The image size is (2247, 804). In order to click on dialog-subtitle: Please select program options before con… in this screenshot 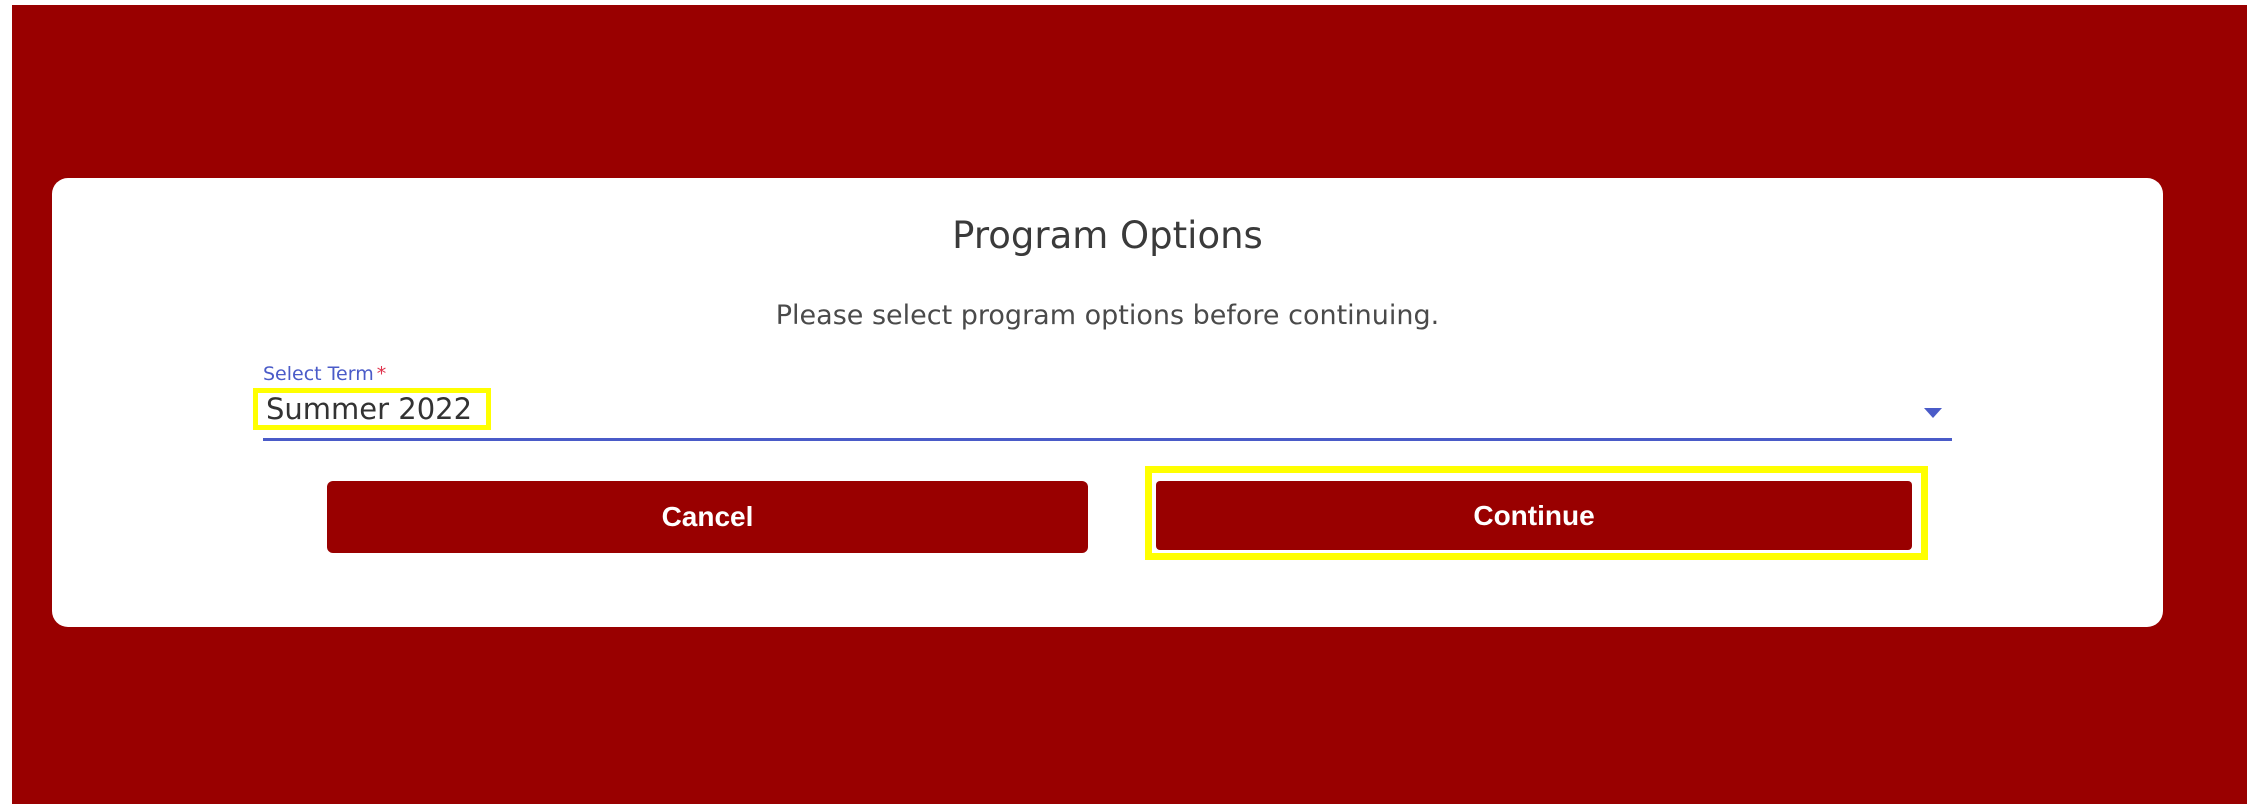, I will do `click(1107, 315)`.